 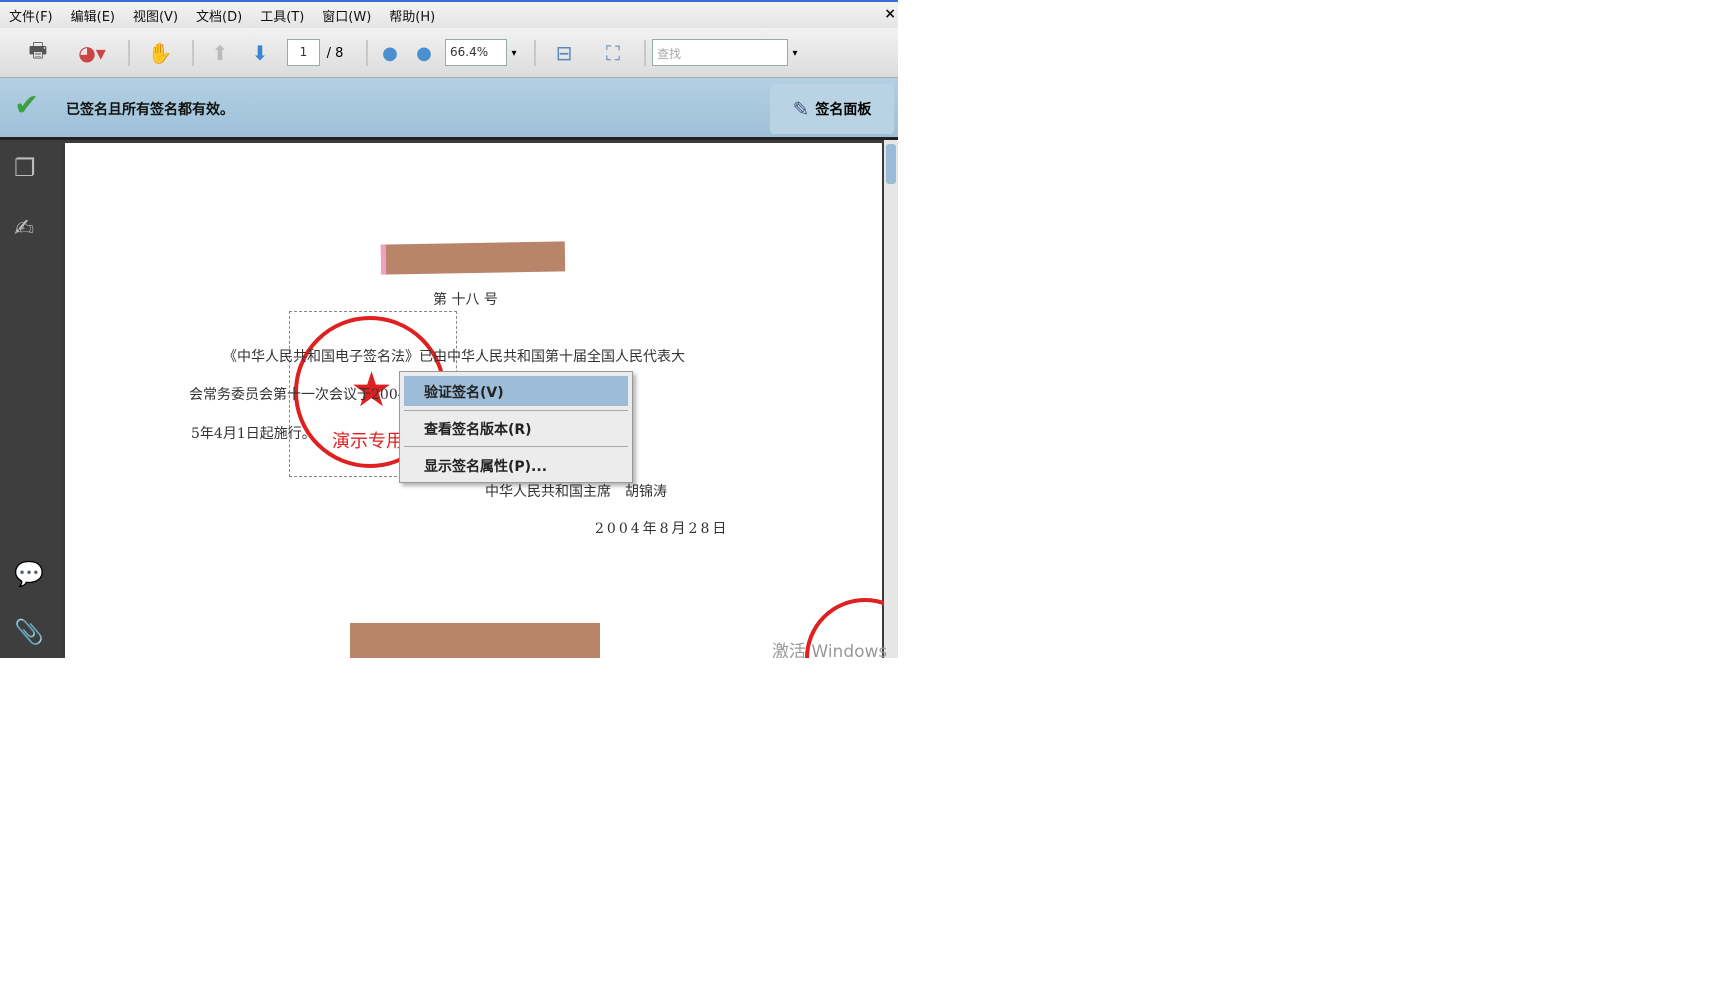 I want to click on zoom-dropdown-icon: ▾, so click(x=514, y=53).